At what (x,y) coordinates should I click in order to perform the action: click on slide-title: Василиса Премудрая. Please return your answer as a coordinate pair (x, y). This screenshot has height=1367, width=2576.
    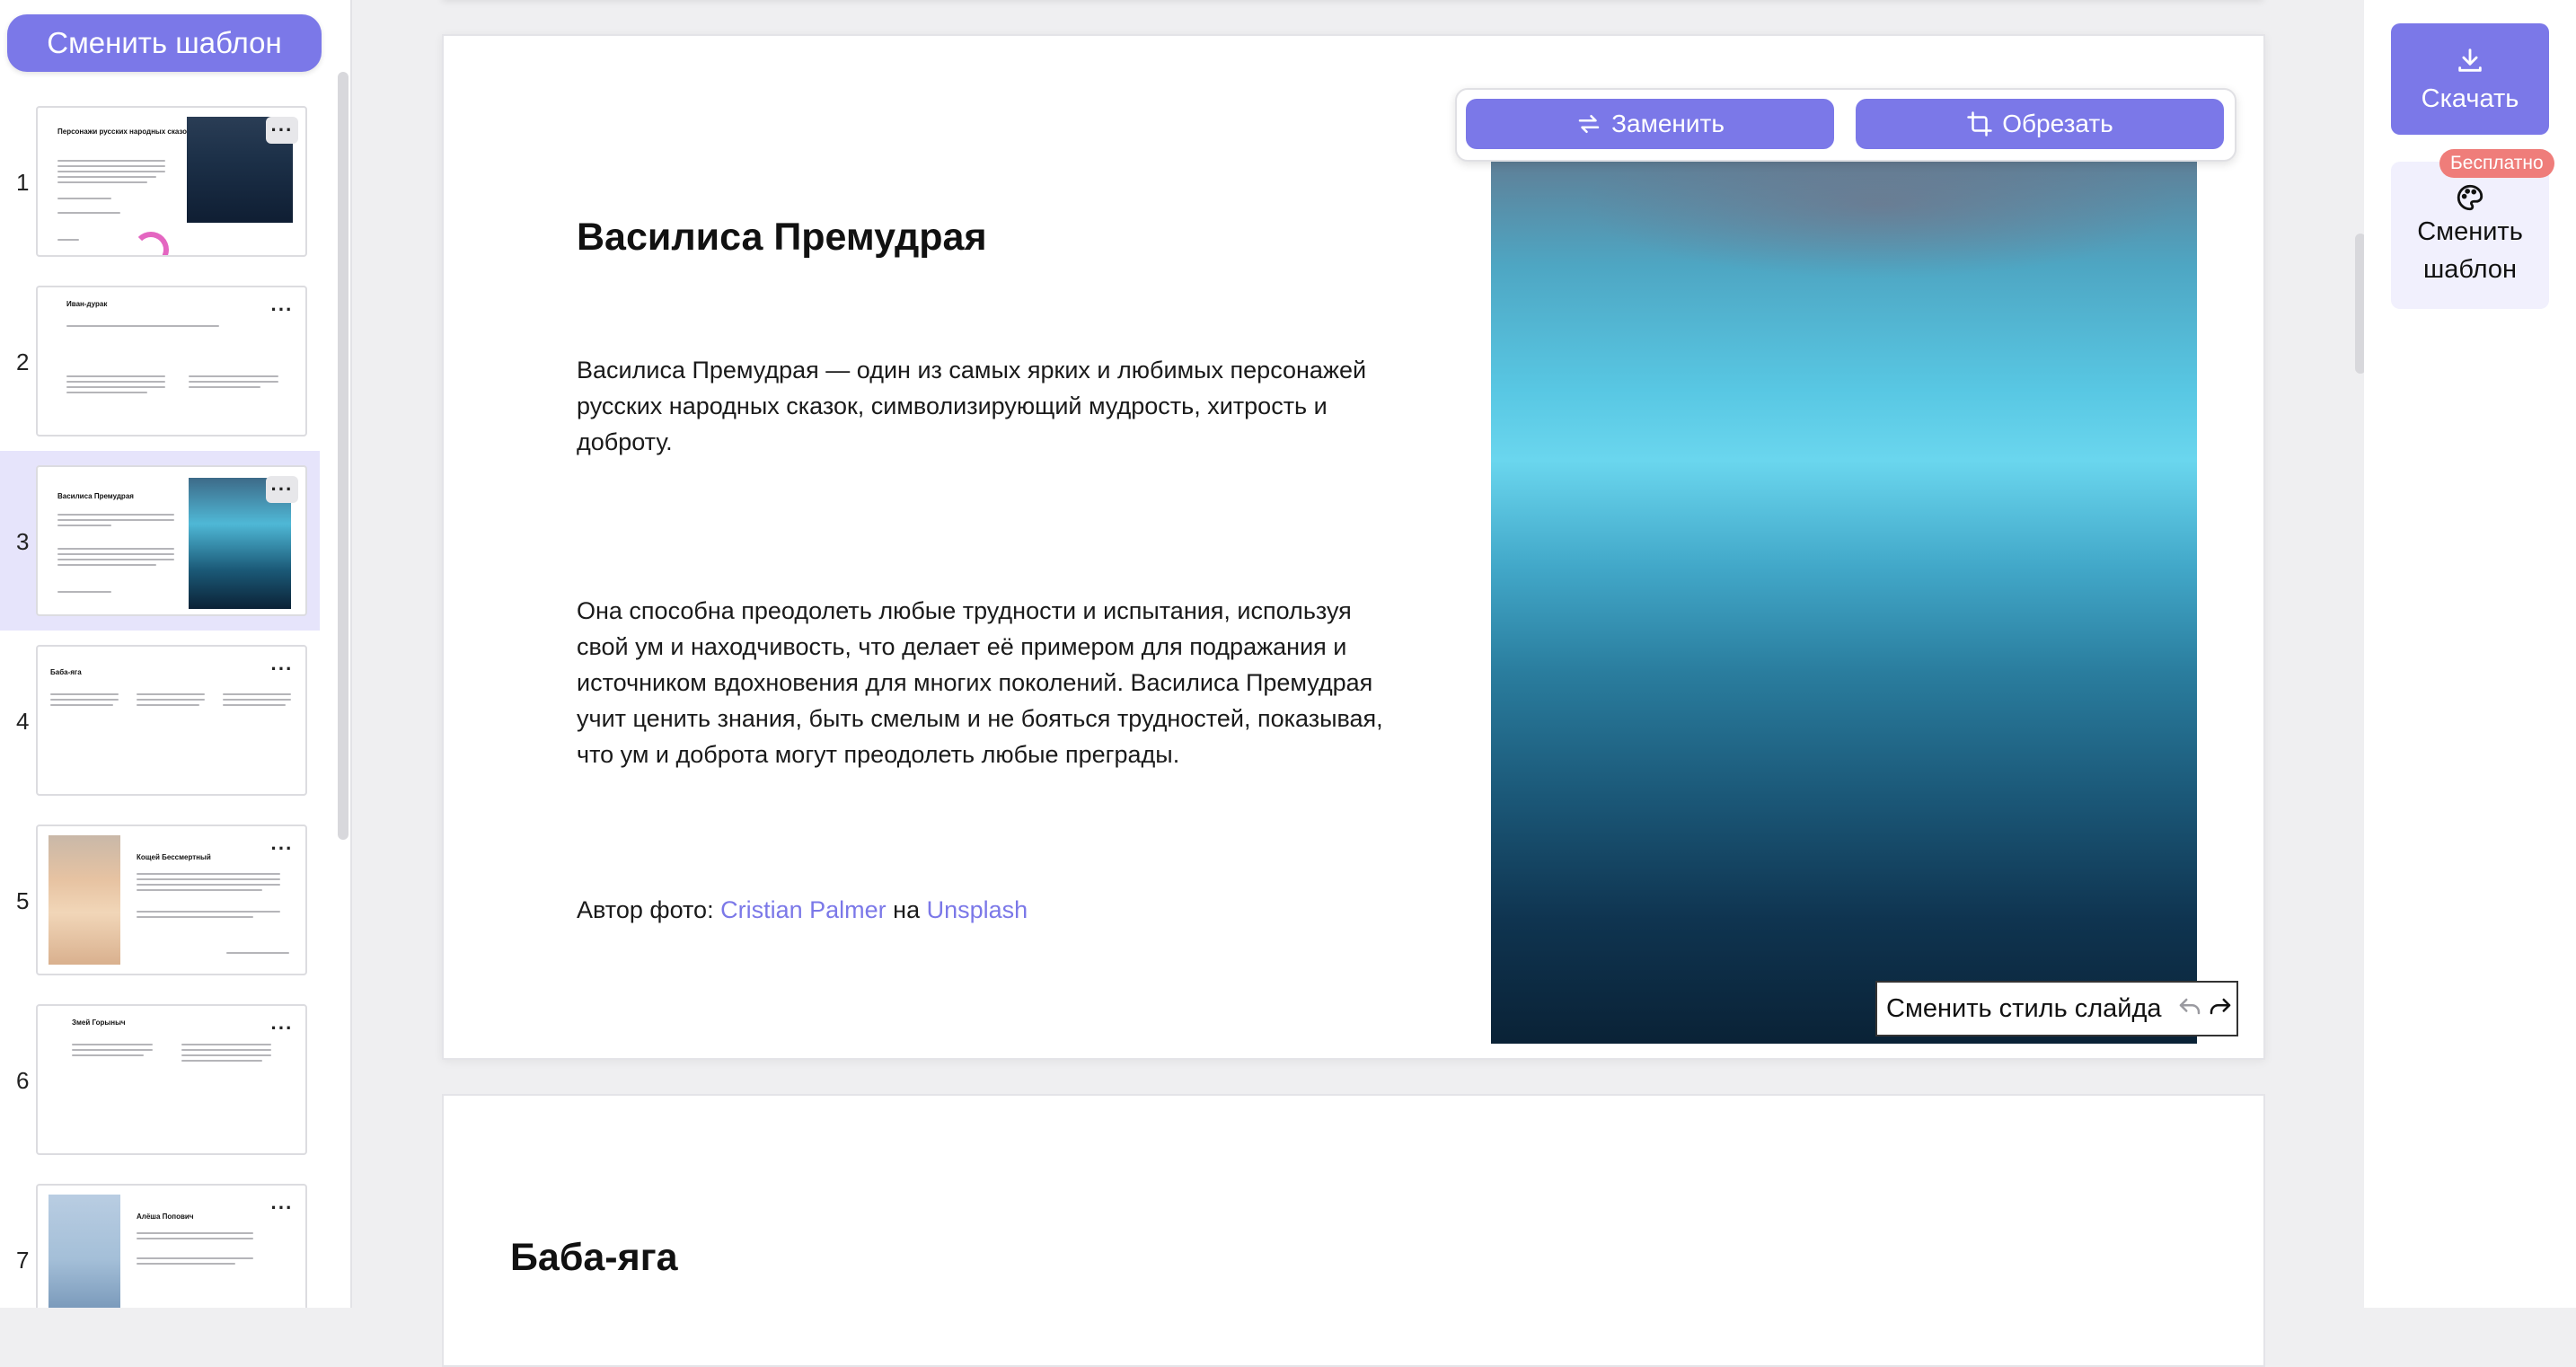
    Looking at the image, I should click on (782, 238).